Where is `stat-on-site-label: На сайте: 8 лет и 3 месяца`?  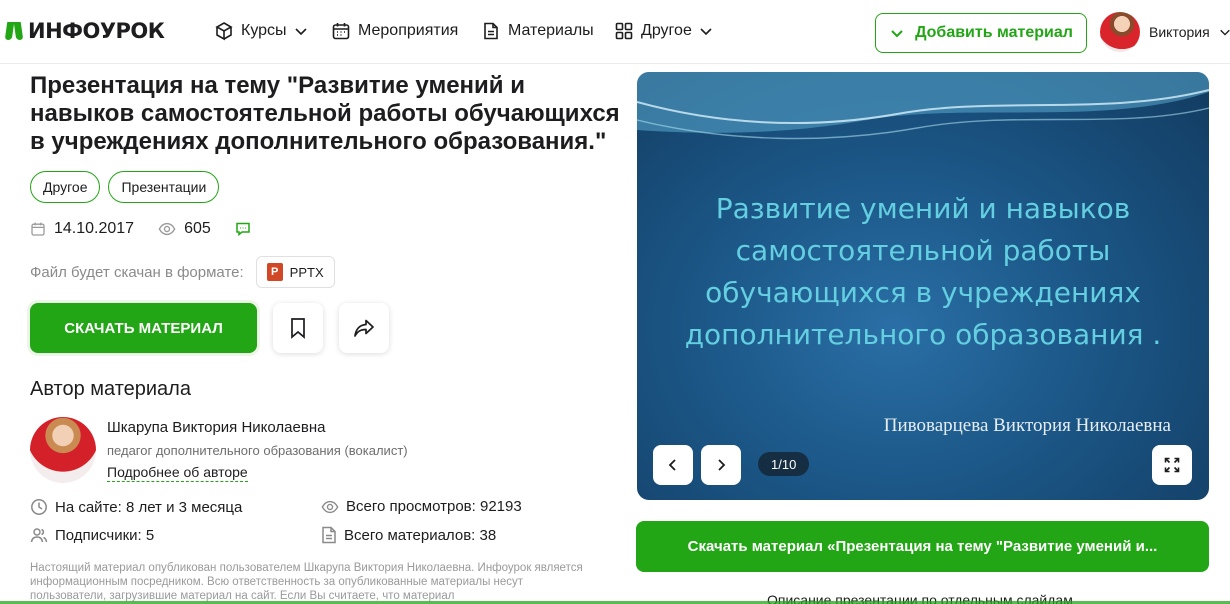
stat-on-site-label: На сайте: 8 лет и 3 месяца is located at coordinates (149, 507).